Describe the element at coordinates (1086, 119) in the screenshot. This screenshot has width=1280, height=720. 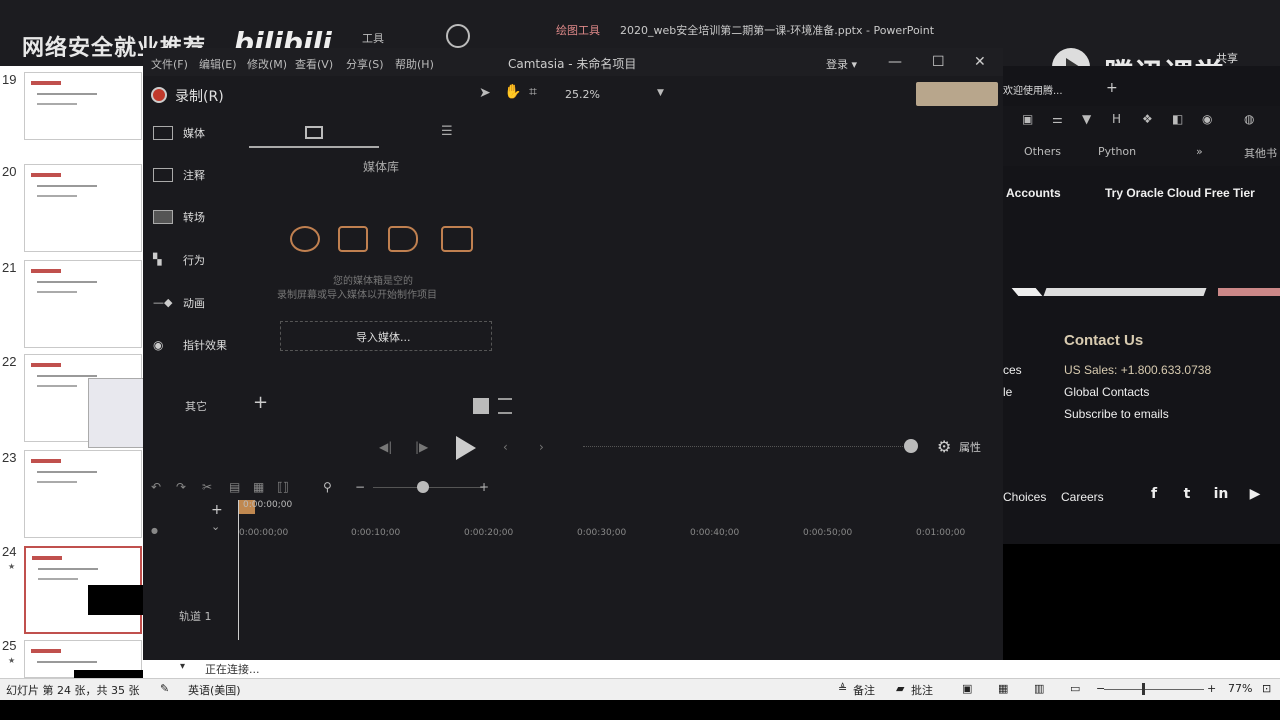
I see `bookmark-icon: ▼` at that location.